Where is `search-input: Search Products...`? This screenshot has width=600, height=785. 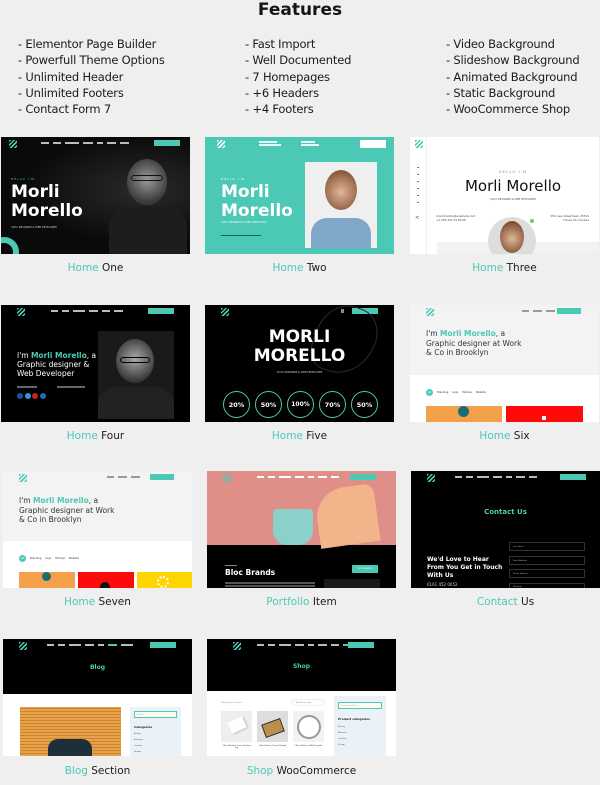 search-input: Search Products... is located at coordinates (360, 705).